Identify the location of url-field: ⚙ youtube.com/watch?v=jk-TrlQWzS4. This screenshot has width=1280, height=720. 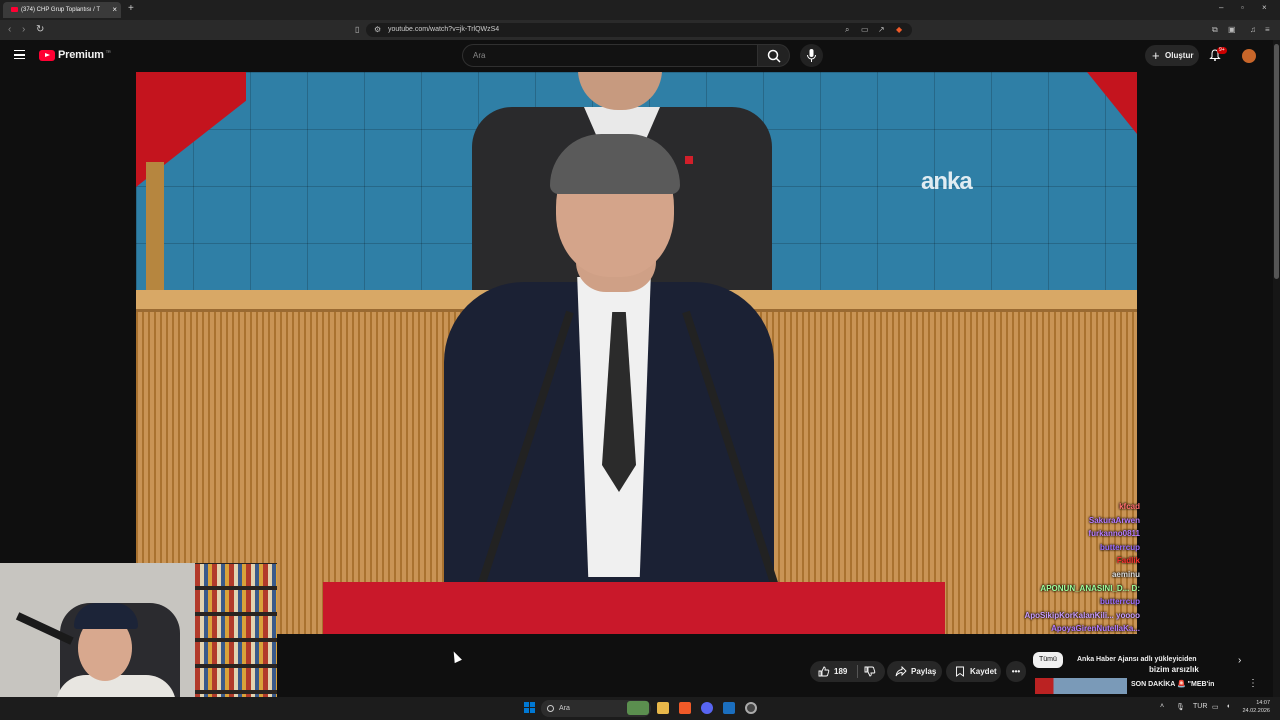
(639, 30).